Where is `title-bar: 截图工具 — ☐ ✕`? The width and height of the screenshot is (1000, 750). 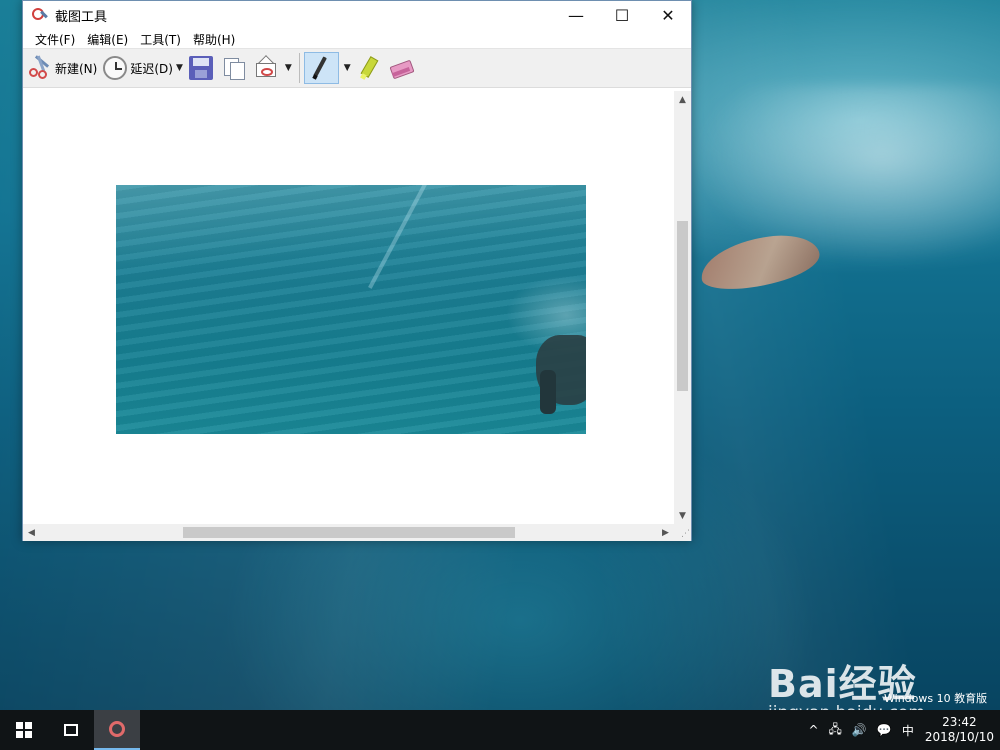 title-bar: 截图工具 — ☐ ✕ is located at coordinates (357, 15).